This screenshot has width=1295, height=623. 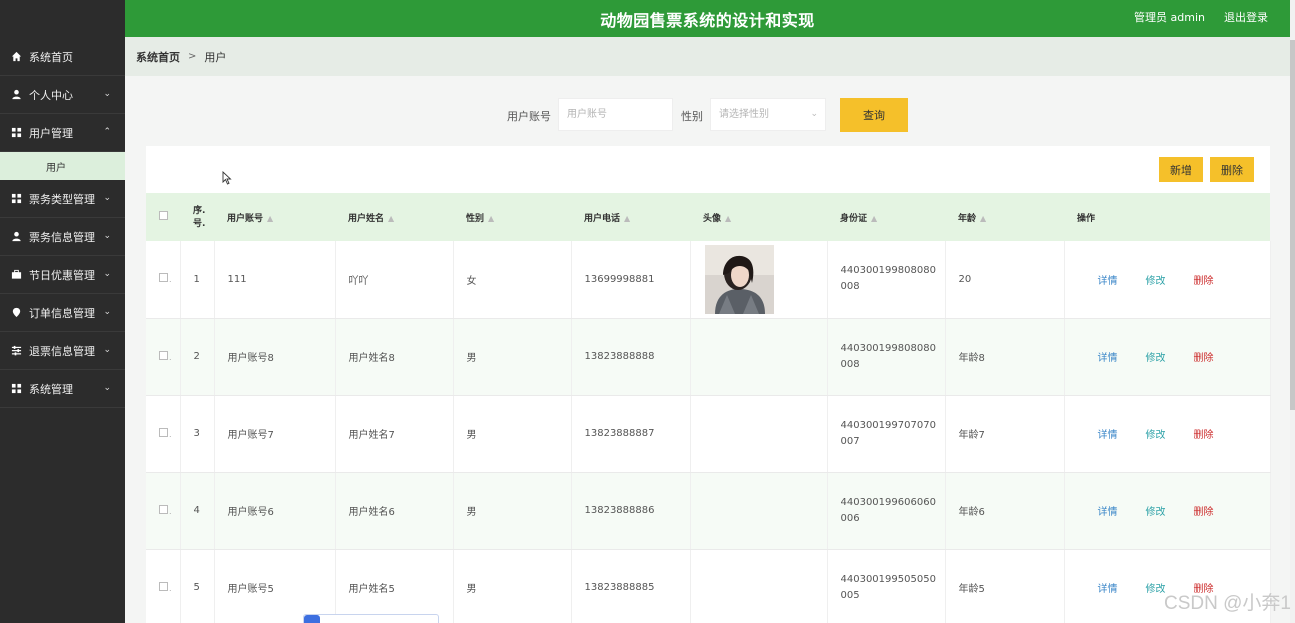 What do you see at coordinates (197, 511) in the screenshot?
I see `cell-index: 4` at bounding box center [197, 511].